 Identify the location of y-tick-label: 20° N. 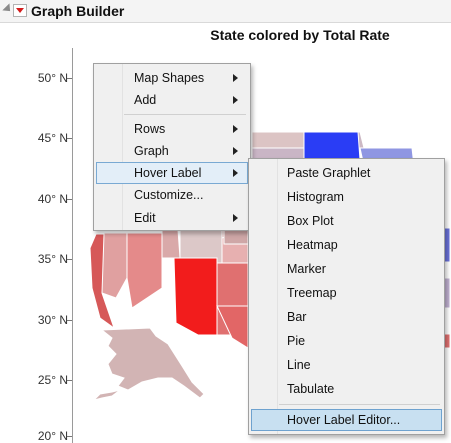
(52, 436).